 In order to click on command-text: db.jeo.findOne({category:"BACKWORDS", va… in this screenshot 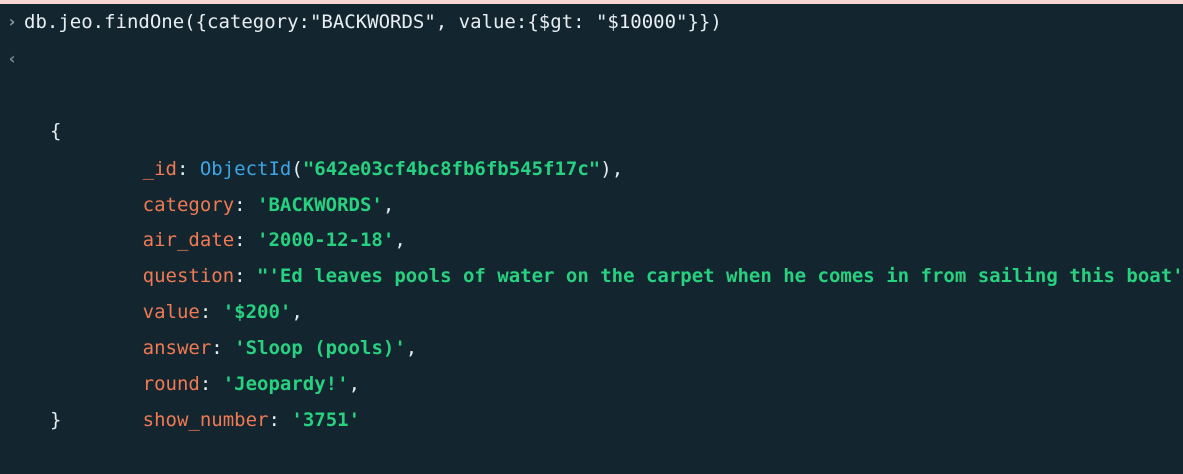, I will do `click(373, 22)`.